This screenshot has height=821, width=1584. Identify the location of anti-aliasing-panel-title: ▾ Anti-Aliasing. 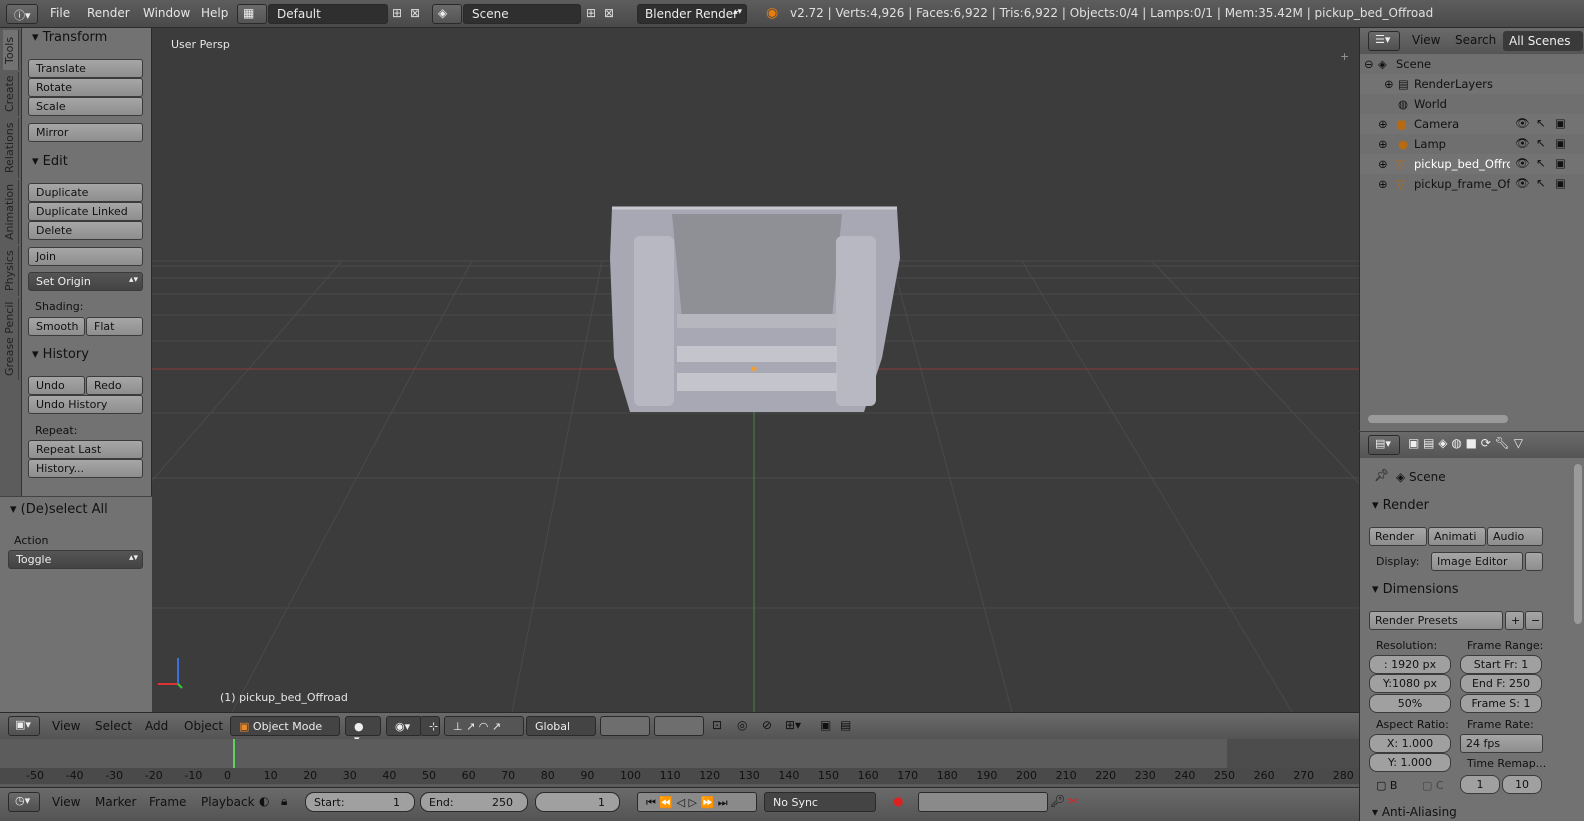
(1414, 812).